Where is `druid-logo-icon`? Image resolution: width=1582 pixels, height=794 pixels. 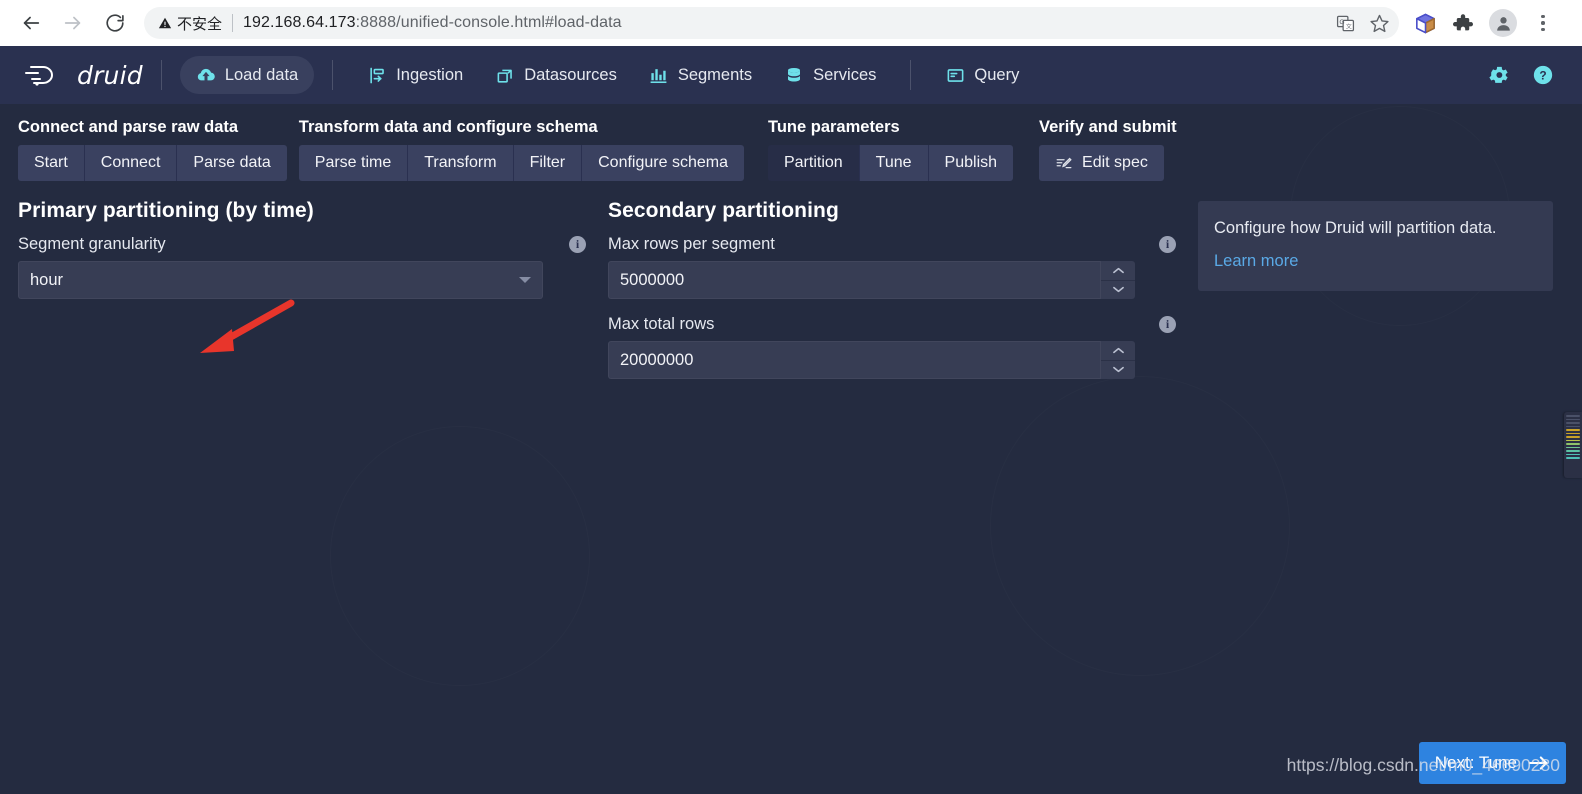
druid-logo-icon is located at coordinates (39, 76).